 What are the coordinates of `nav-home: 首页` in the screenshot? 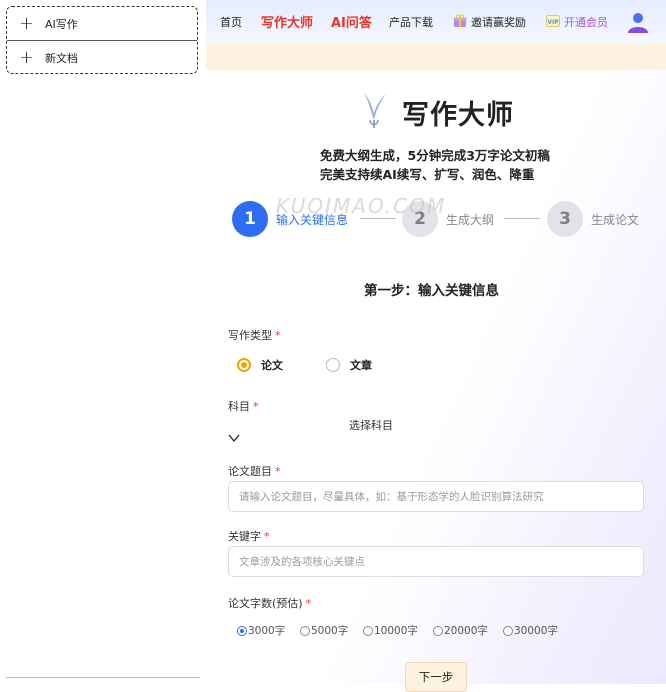 It's located at (231, 22).